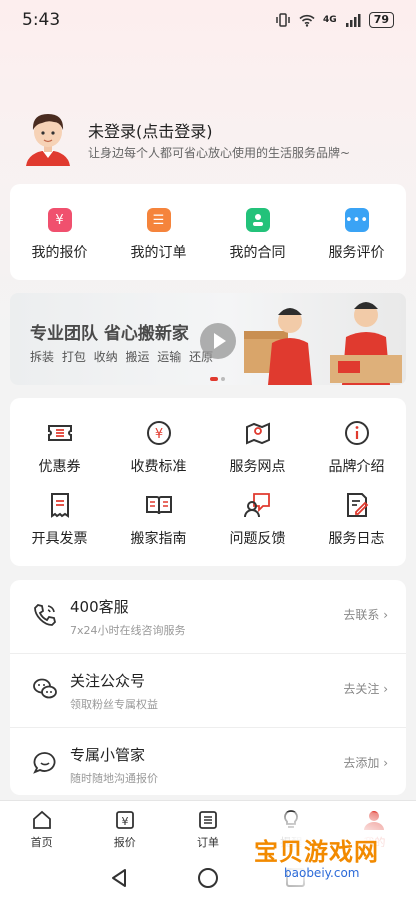  What do you see at coordinates (256, 505) in the screenshot?
I see `feedback-icon` at bounding box center [256, 505].